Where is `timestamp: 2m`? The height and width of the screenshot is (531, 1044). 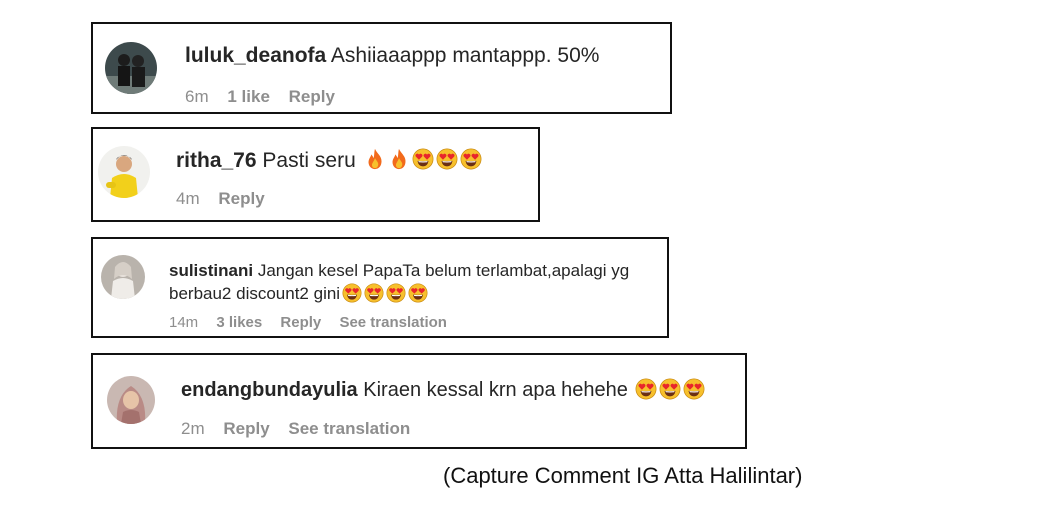
timestamp: 2m is located at coordinates (193, 428).